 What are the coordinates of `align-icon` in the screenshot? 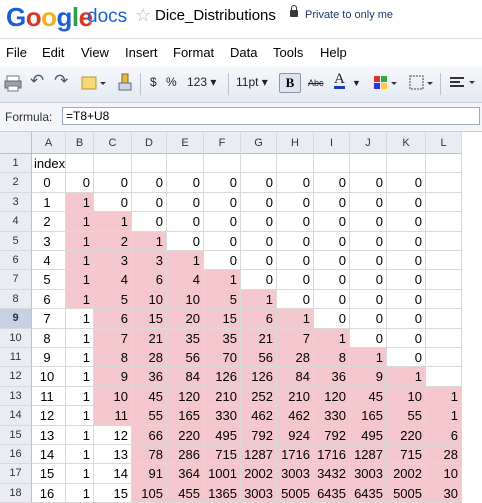 It's located at (463, 83).